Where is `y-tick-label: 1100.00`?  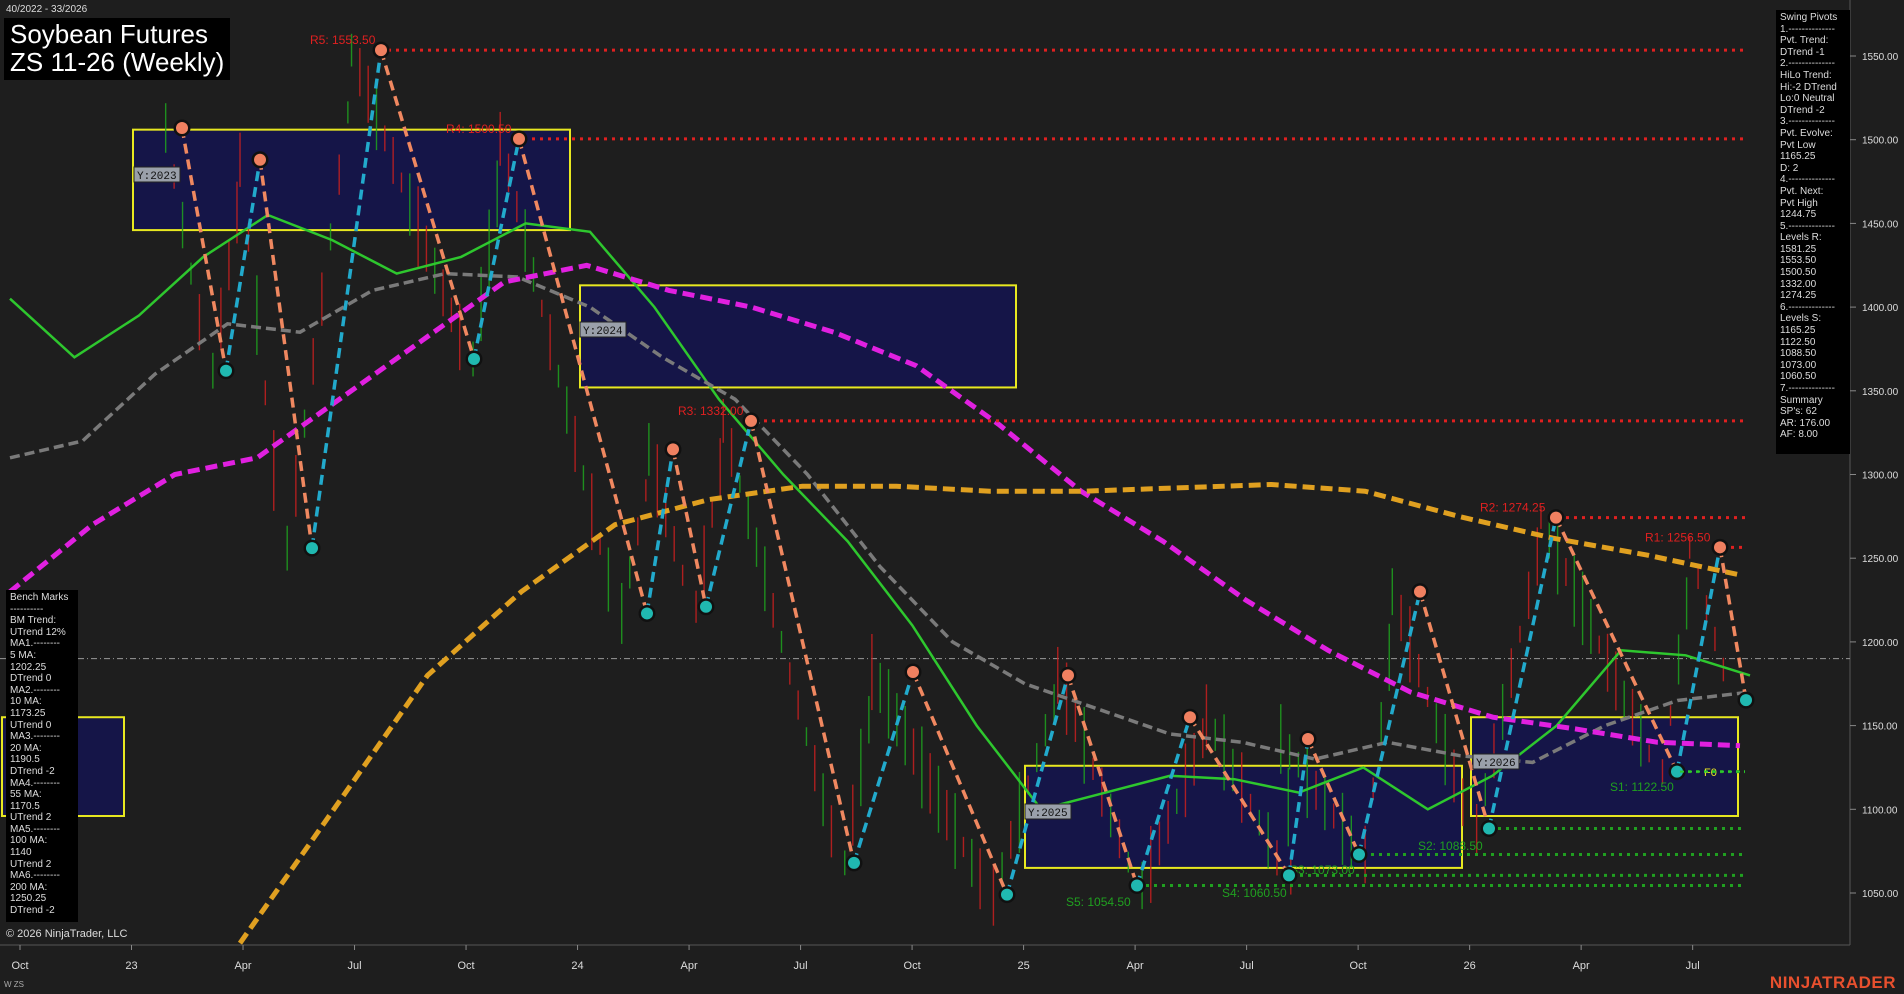
y-tick-label: 1100.00 is located at coordinates (1880, 810).